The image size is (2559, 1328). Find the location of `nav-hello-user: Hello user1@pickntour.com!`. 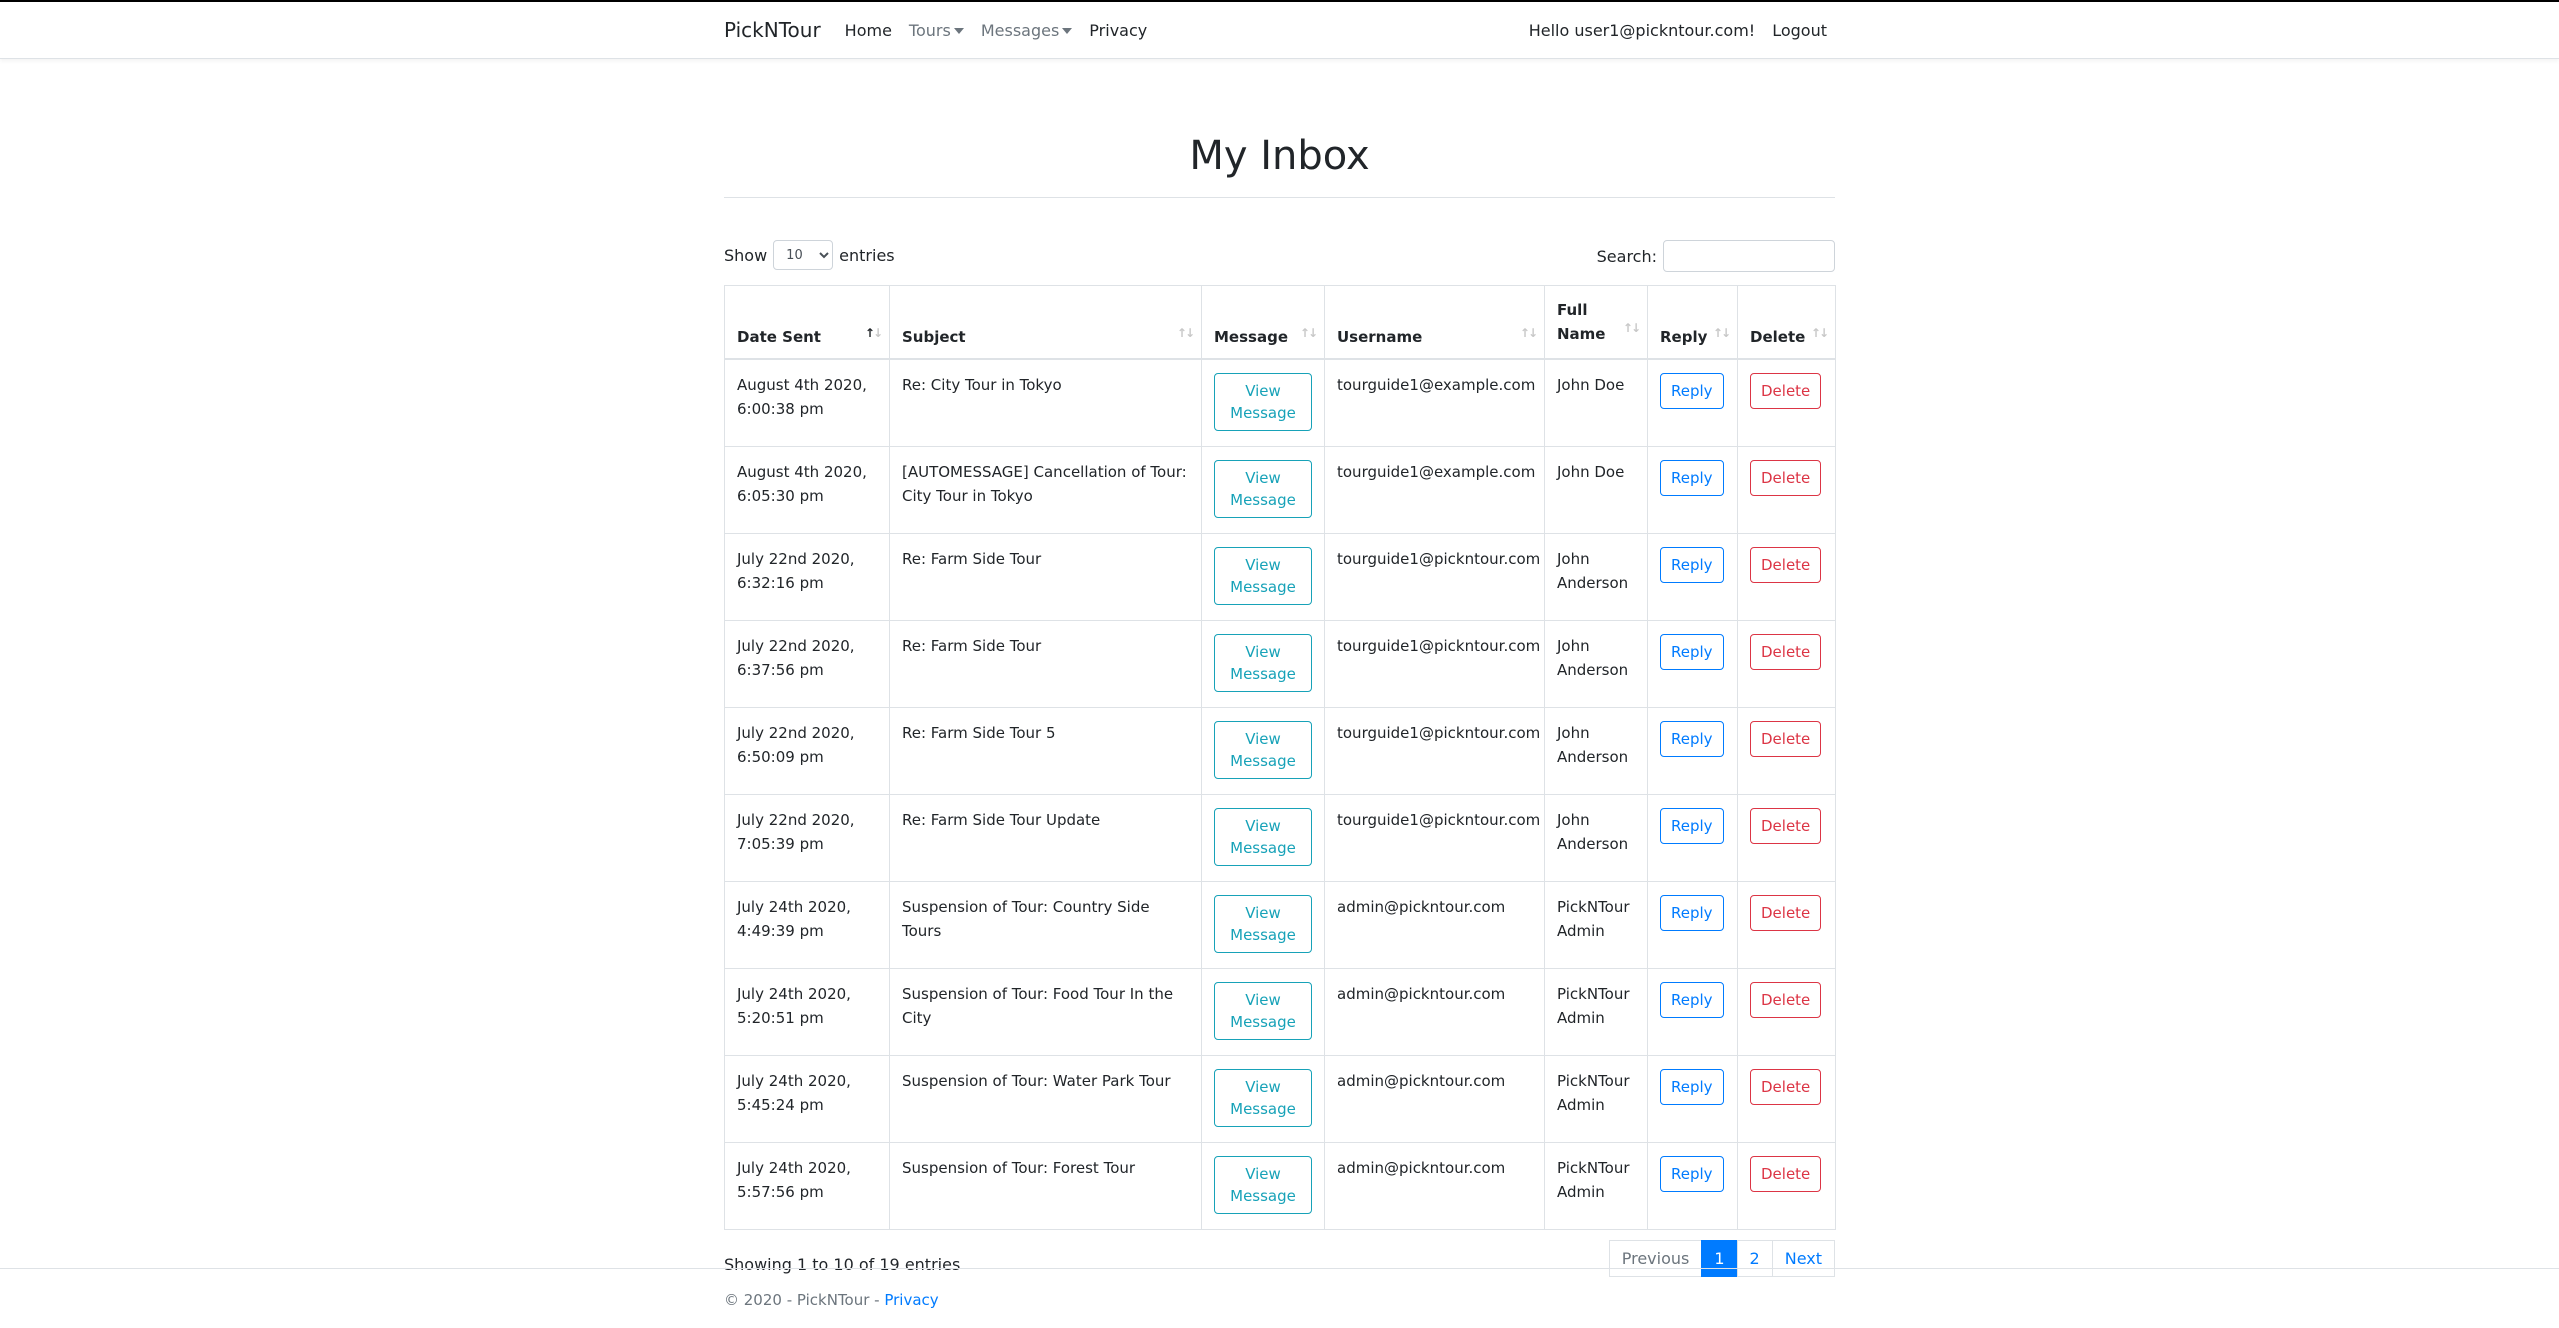

nav-hello-user: Hello user1@pickntour.com! is located at coordinates (1642, 30).